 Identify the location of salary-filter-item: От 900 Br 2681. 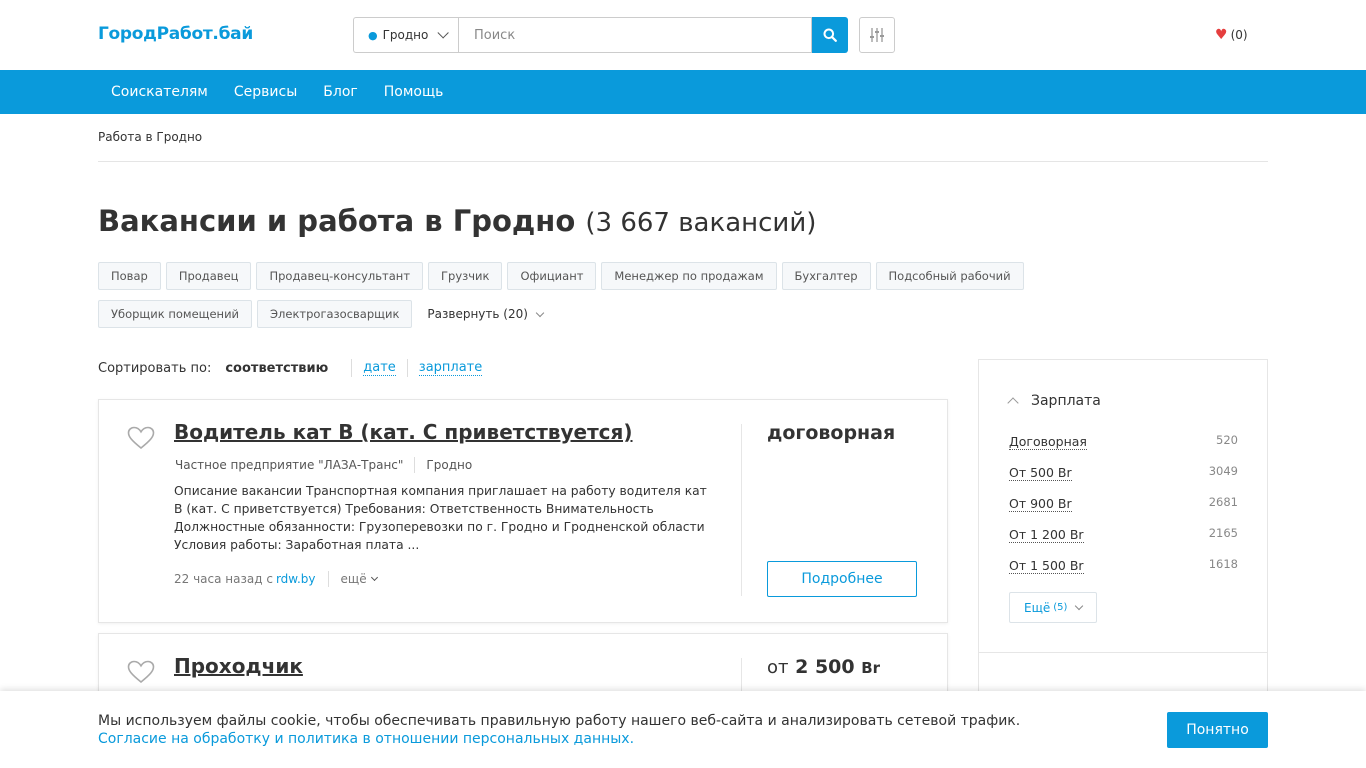
(1123, 510).